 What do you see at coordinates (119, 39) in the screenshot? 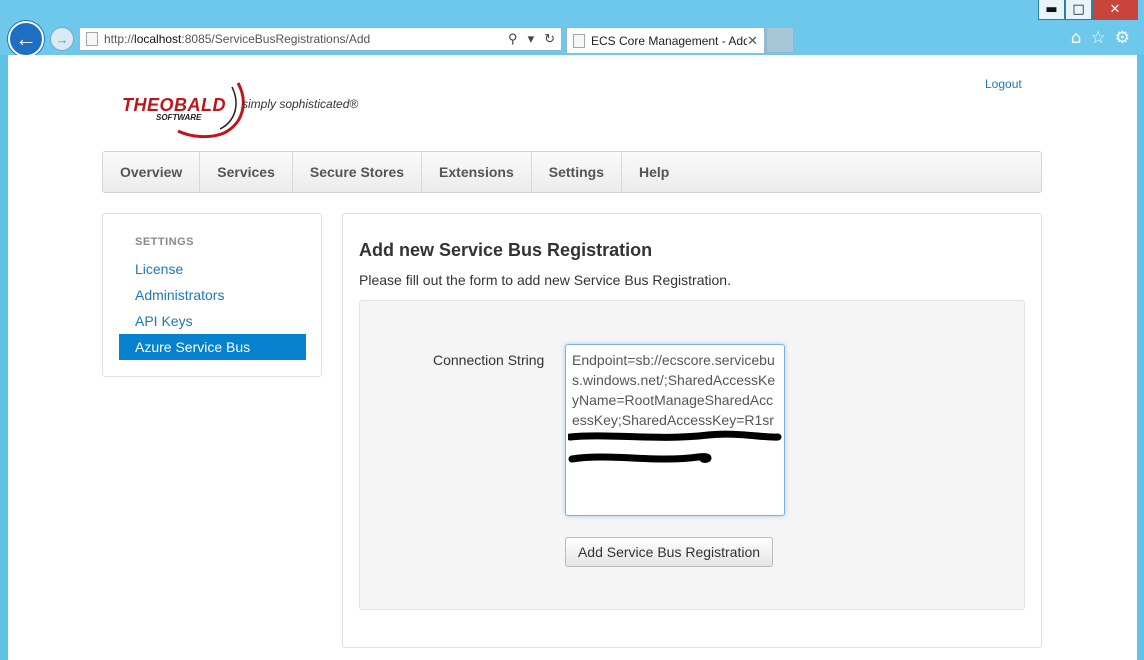
I see `url-prefix: http://` at bounding box center [119, 39].